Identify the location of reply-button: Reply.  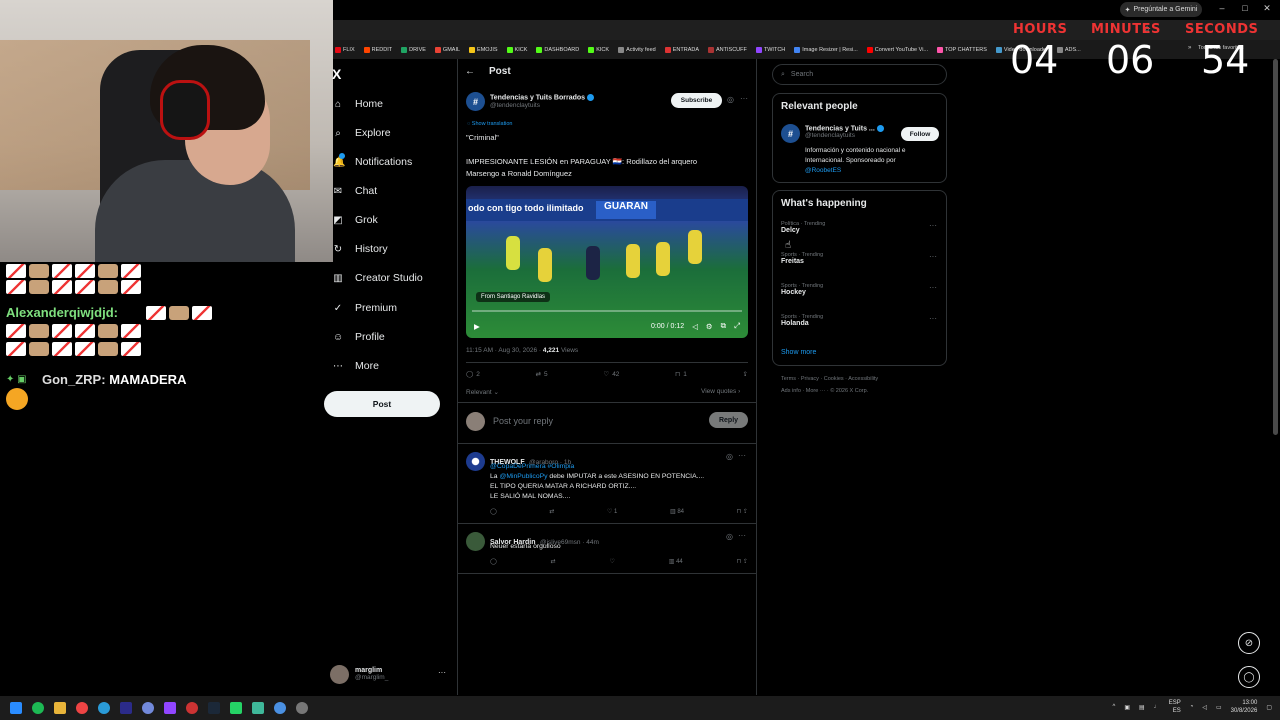
(728, 420).